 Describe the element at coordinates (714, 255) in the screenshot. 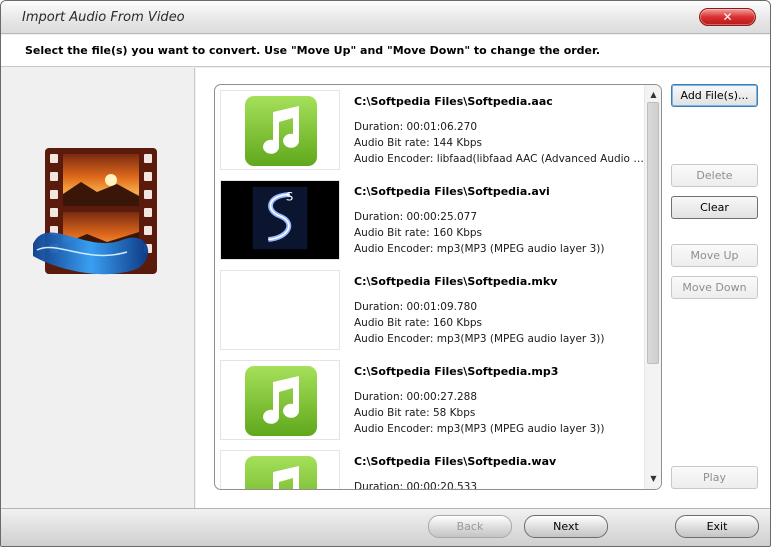

I see `move-up-button: Move Up` at that location.